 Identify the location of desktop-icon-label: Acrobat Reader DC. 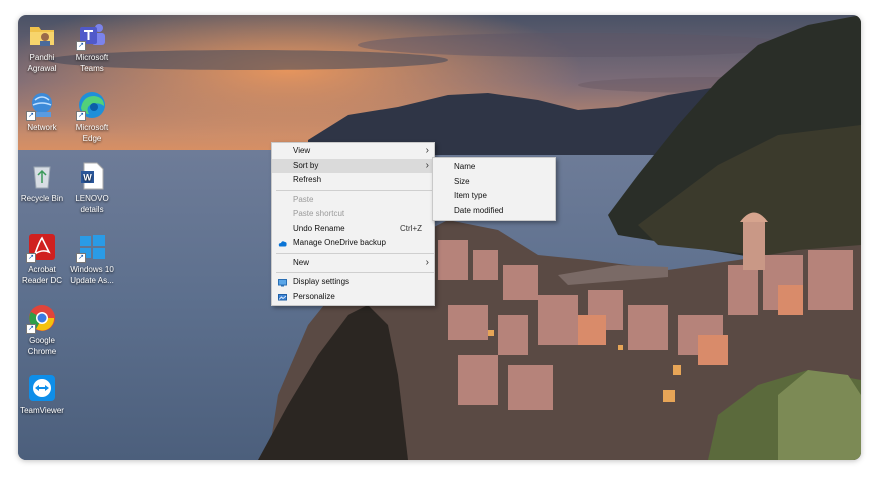
(41, 275).